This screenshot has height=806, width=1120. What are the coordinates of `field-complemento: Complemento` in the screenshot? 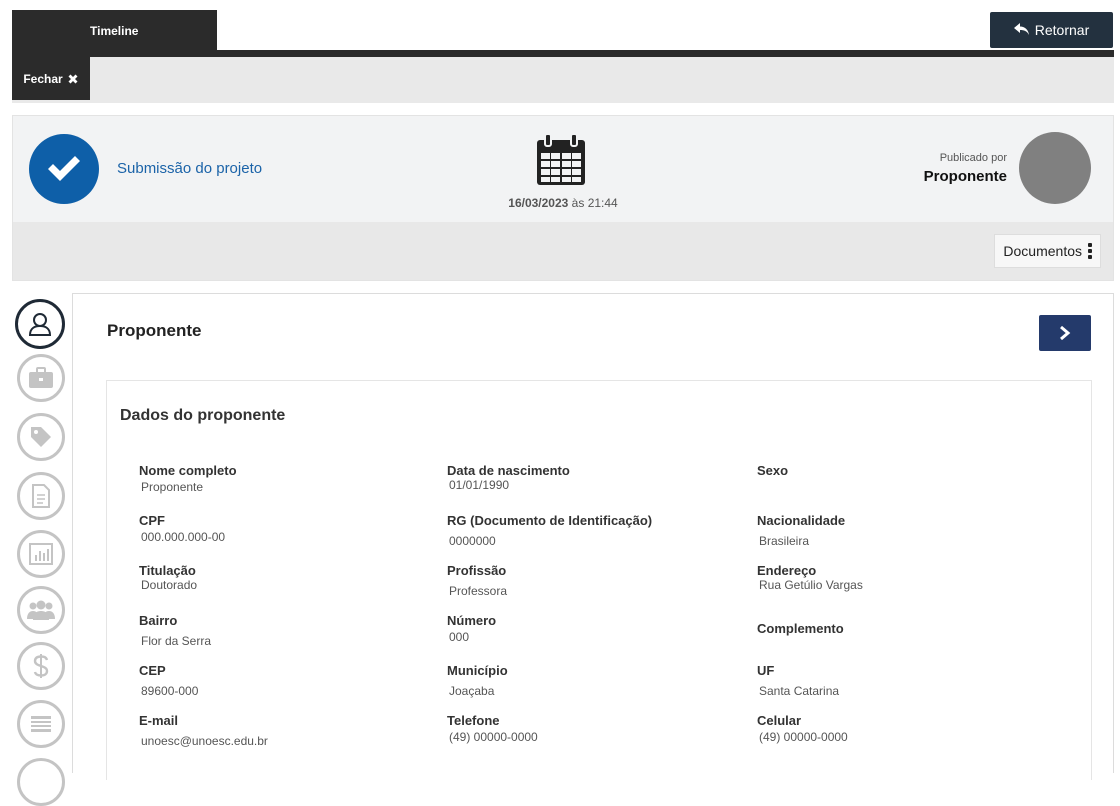 It's located at (800, 629).